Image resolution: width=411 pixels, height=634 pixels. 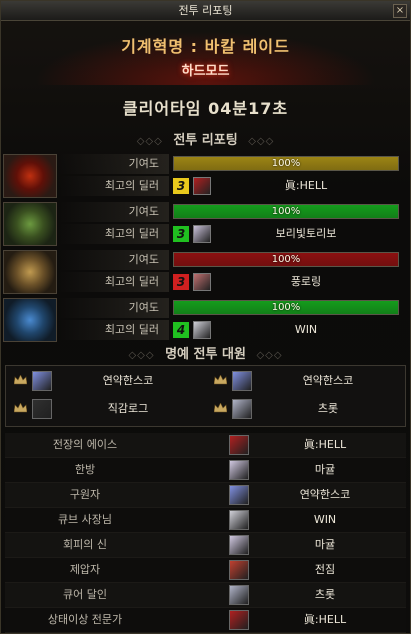 I want to click on top-dealer-row: 최고의 딜러 3 보리빛토리보, so click(x=231, y=234).